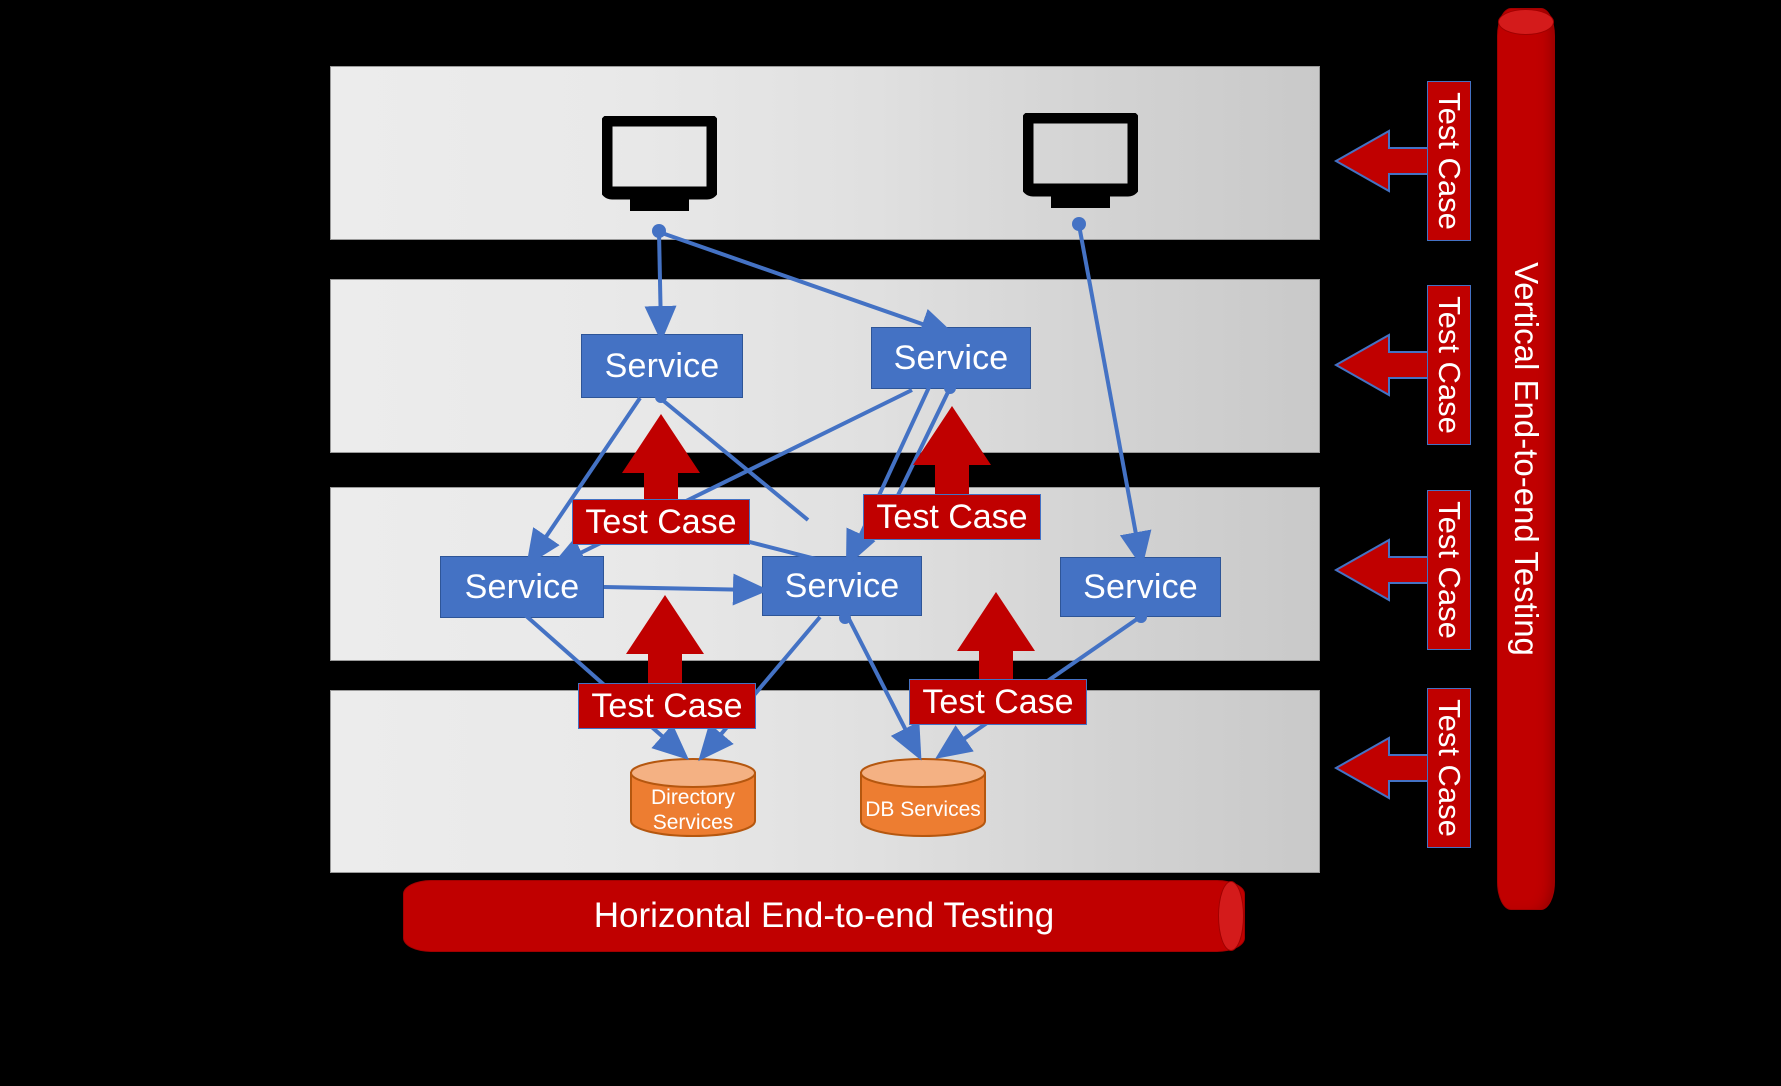  I want to click on horizontal-end-to-end-bar: Horizontal End-to-end Testing, so click(824, 916).